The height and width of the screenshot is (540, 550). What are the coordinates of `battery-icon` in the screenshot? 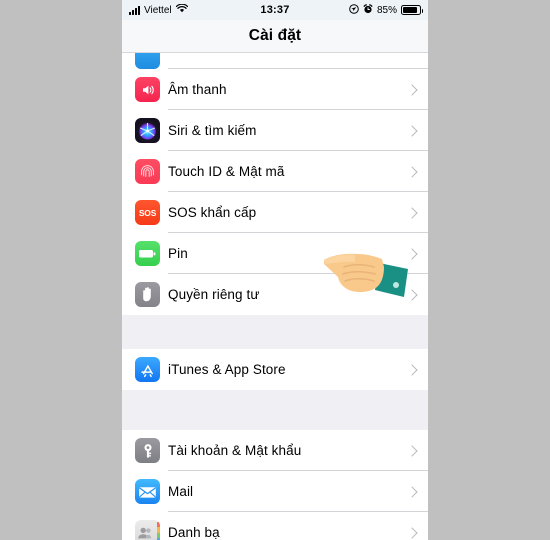 It's located at (412, 10).